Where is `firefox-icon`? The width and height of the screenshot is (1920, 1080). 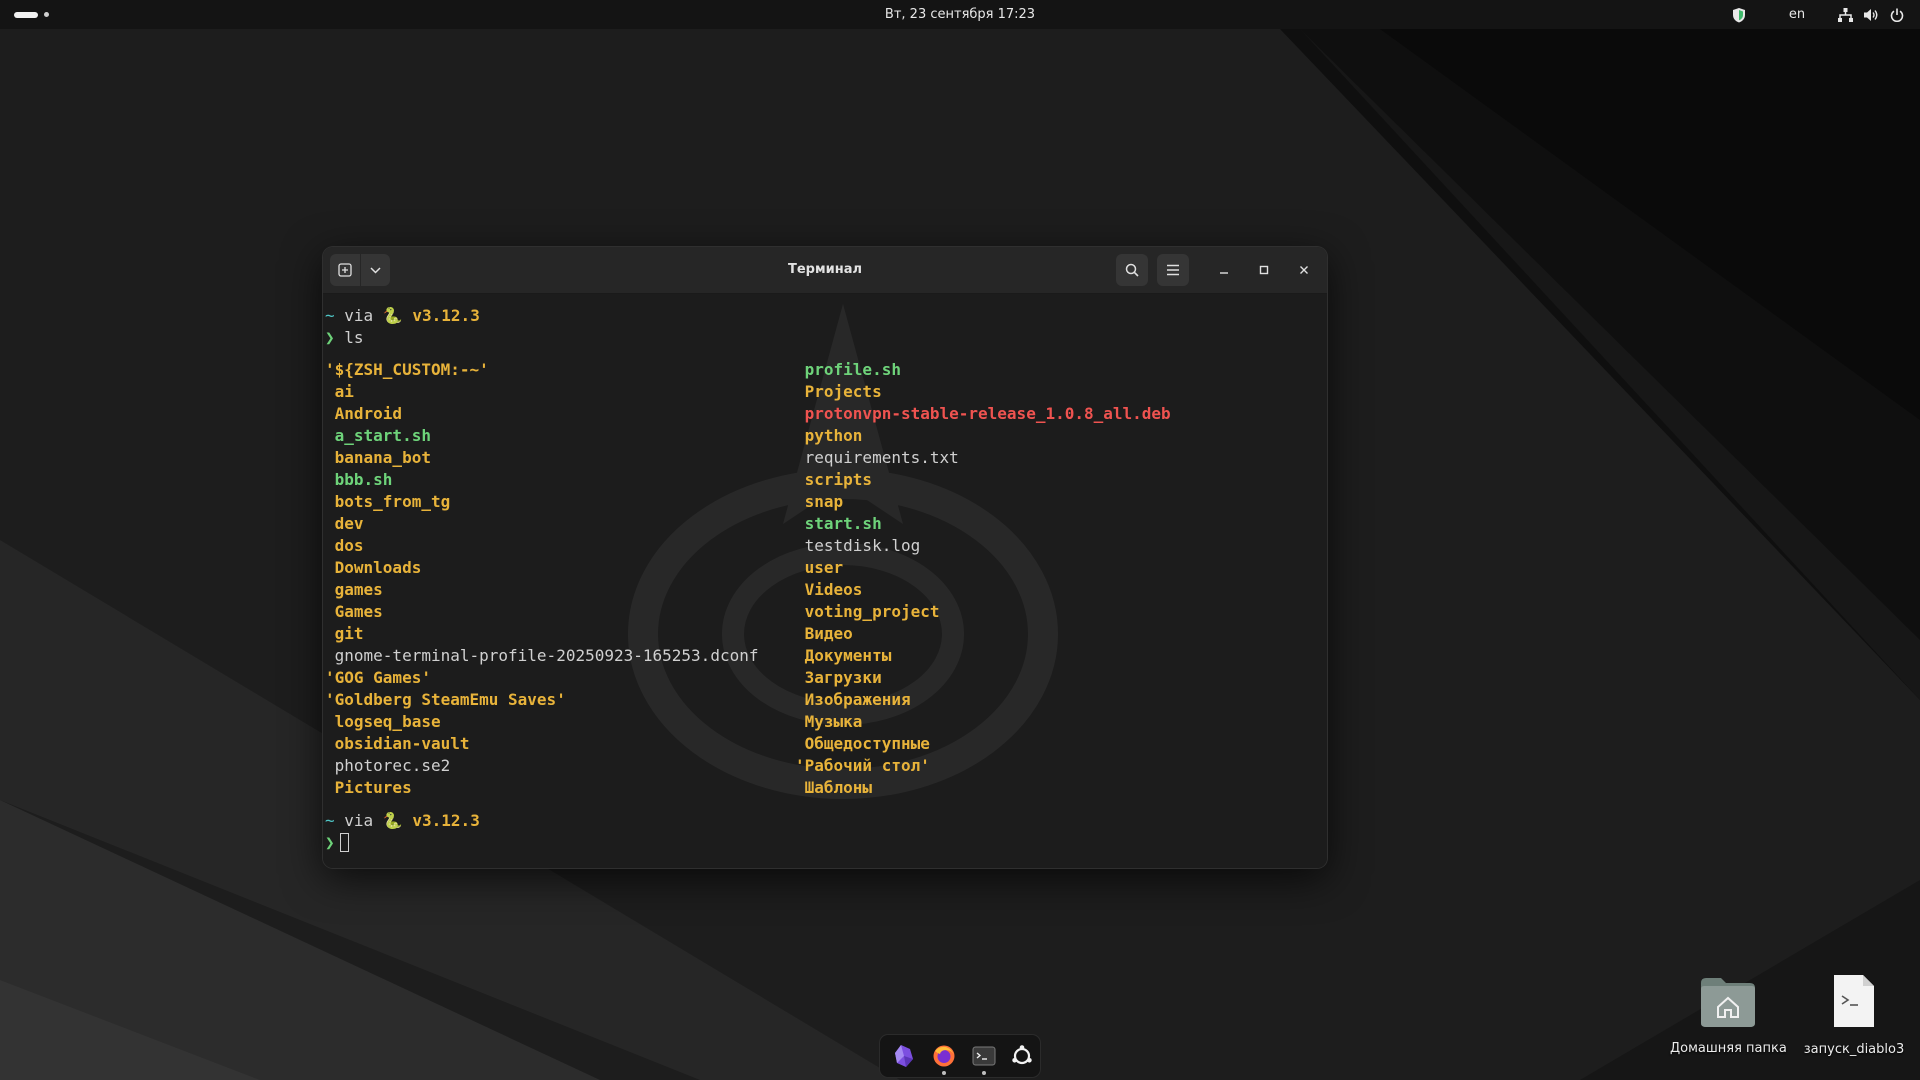 firefox-icon is located at coordinates (944, 1057).